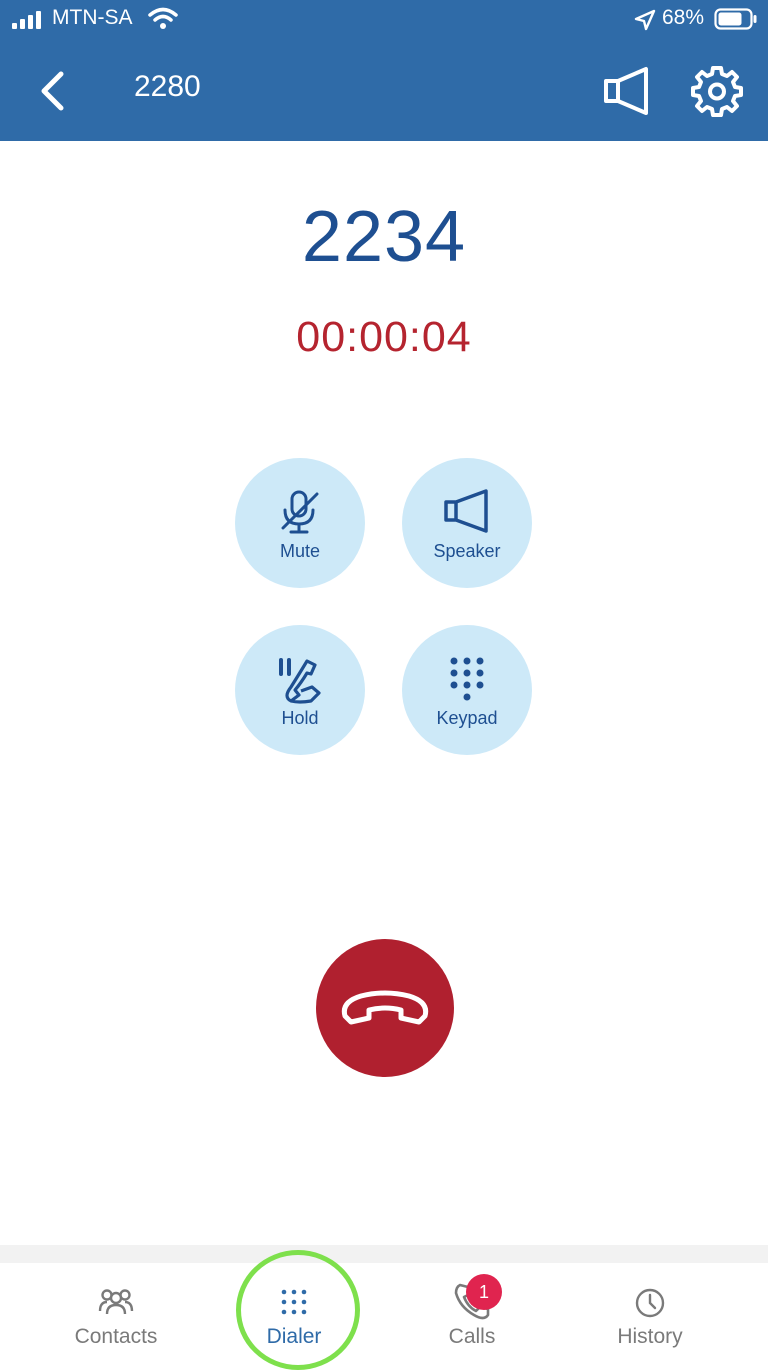 The image size is (768, 1370). What do you see at coordinates (300, 718) in the screenshot?
I see `hold-label: Hold` at bounding box center [300, 718].